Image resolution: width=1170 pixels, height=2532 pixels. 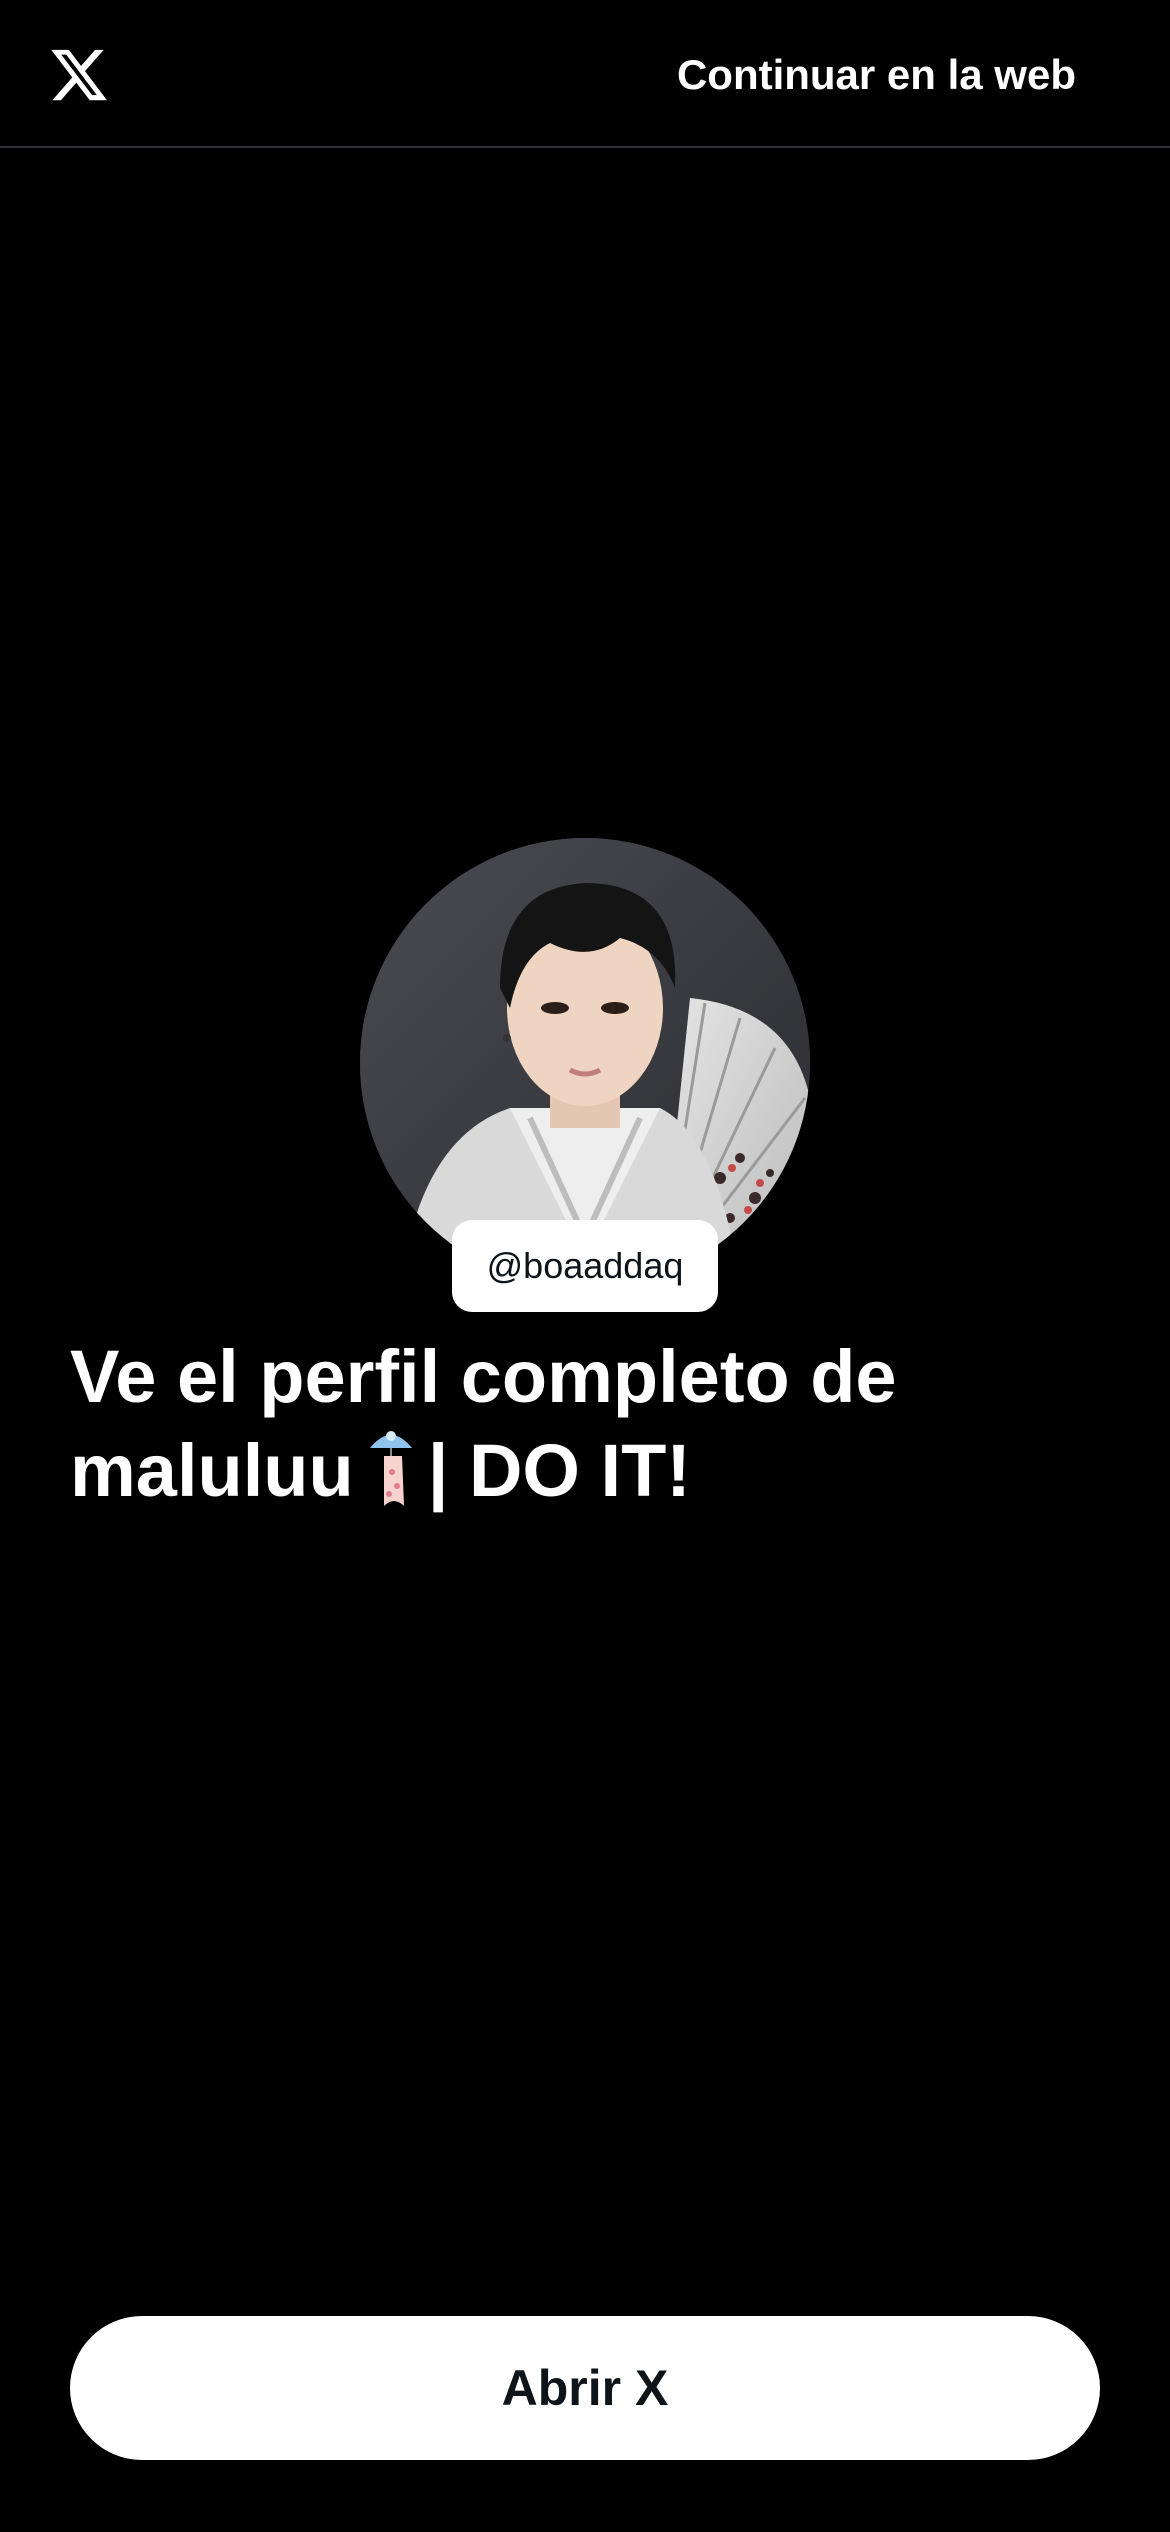 I want to click on top-bar: Continuar en la web, so click(x=585, y=74).